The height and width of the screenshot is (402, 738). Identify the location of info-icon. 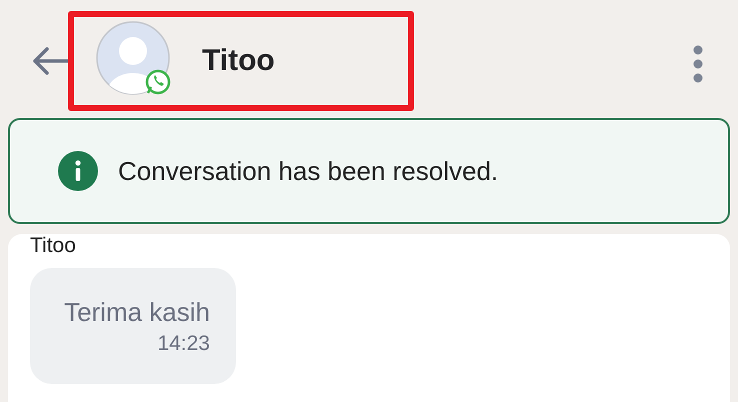
(78, 171).